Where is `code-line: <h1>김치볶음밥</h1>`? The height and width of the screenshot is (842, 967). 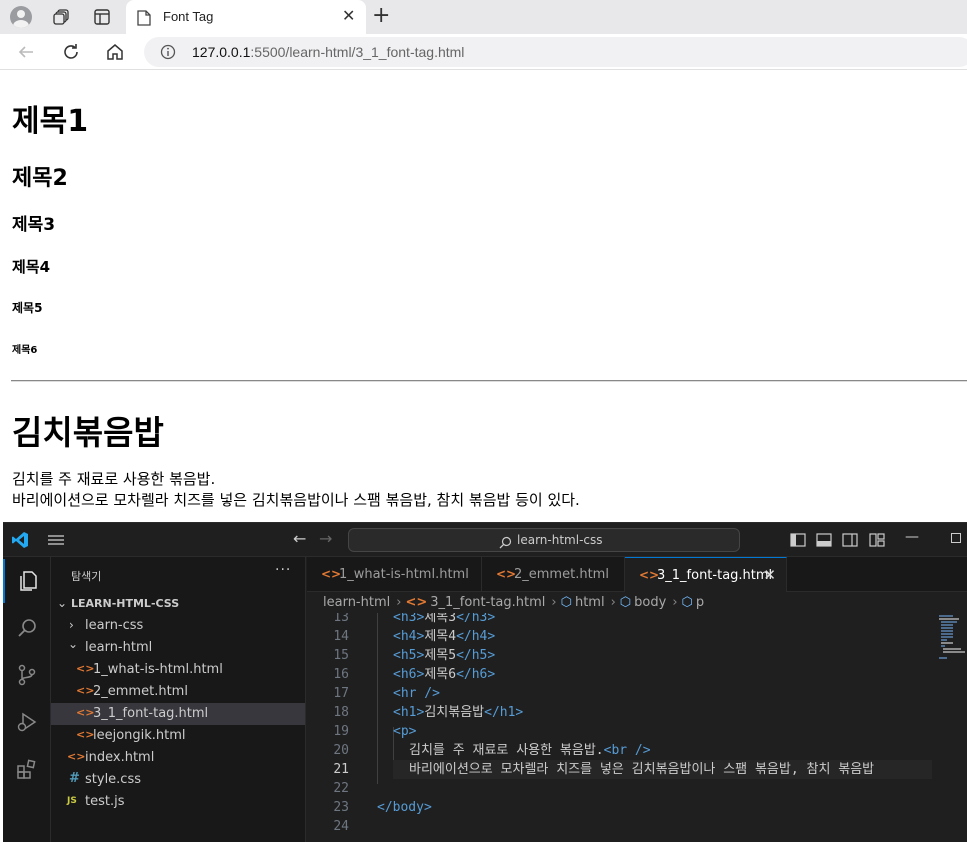 code-line: <h1>김치볶음밥</h1> is located at coordinates (458, 712).